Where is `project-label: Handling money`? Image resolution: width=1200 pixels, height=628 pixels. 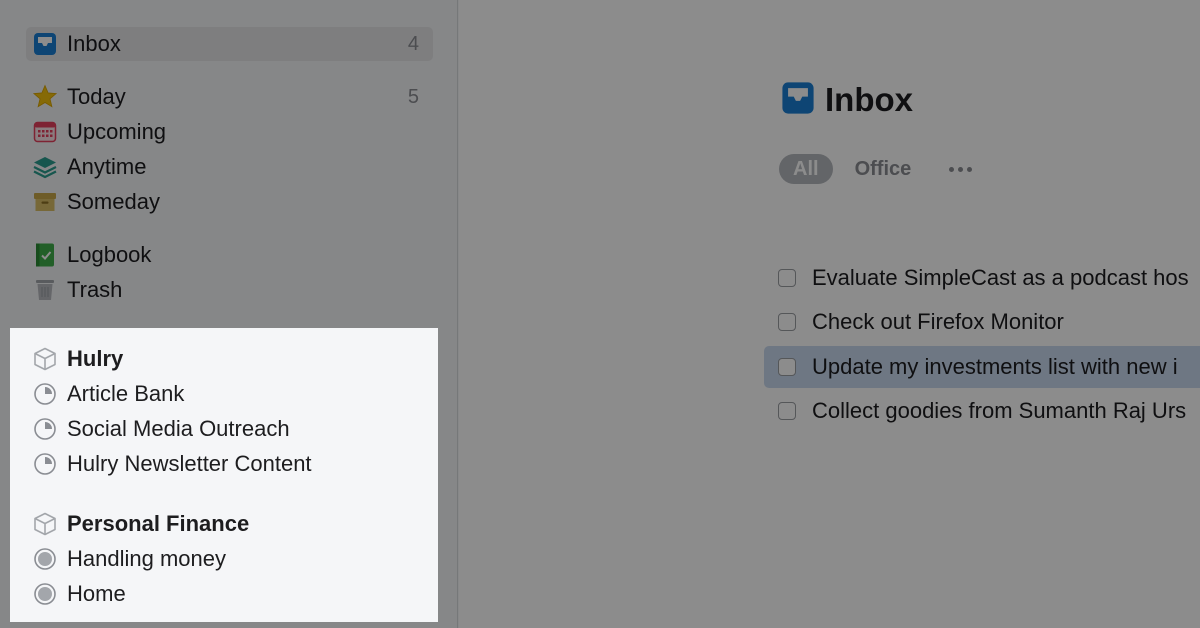
project-label: Handling money is located at coordinates (146, 558).